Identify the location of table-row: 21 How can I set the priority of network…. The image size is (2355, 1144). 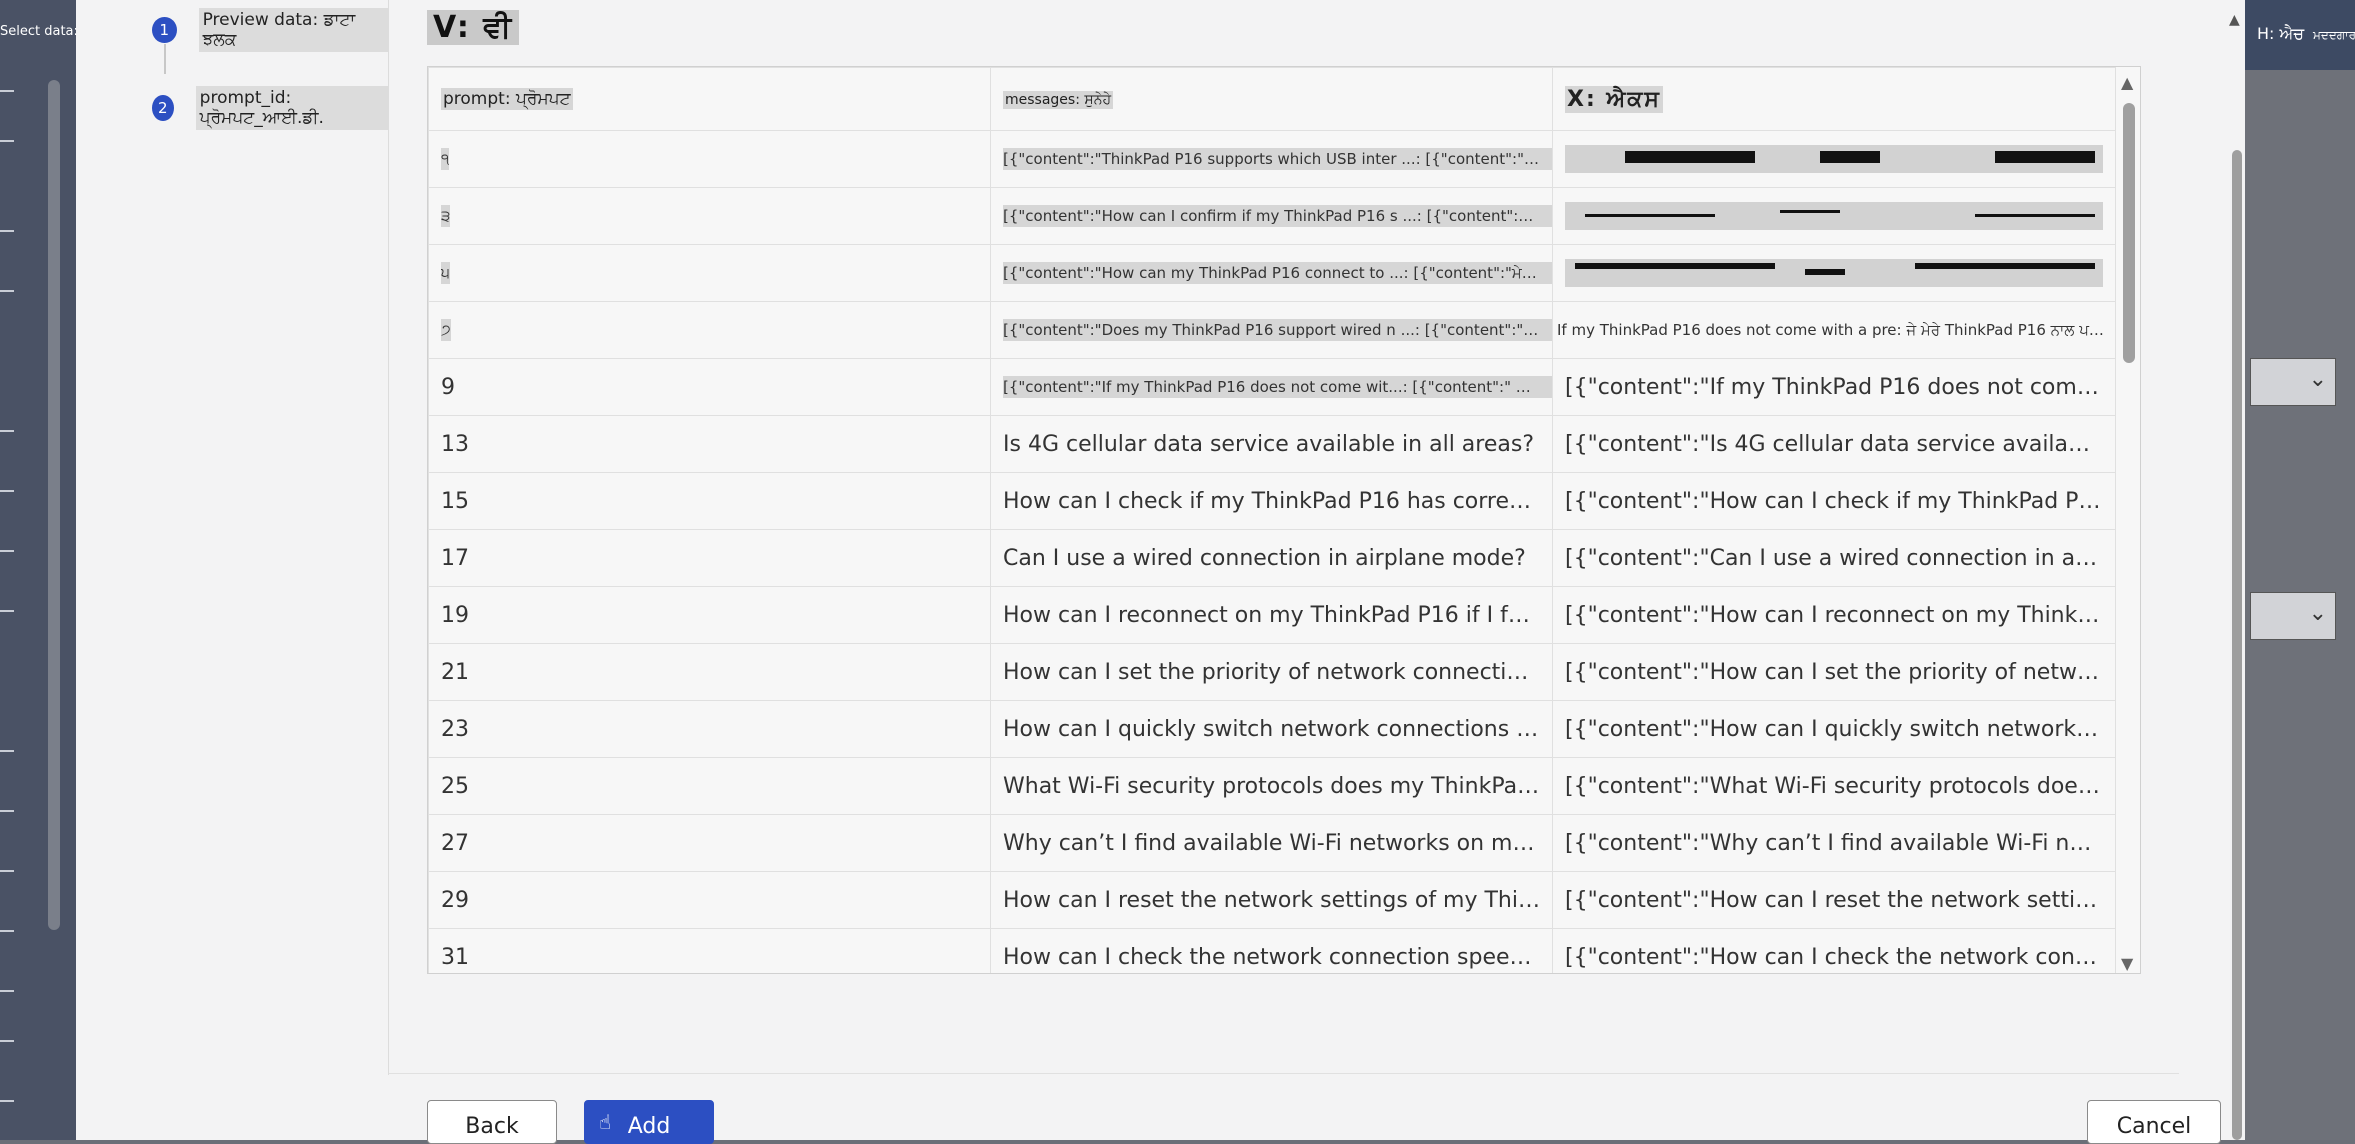
(1272, 672).